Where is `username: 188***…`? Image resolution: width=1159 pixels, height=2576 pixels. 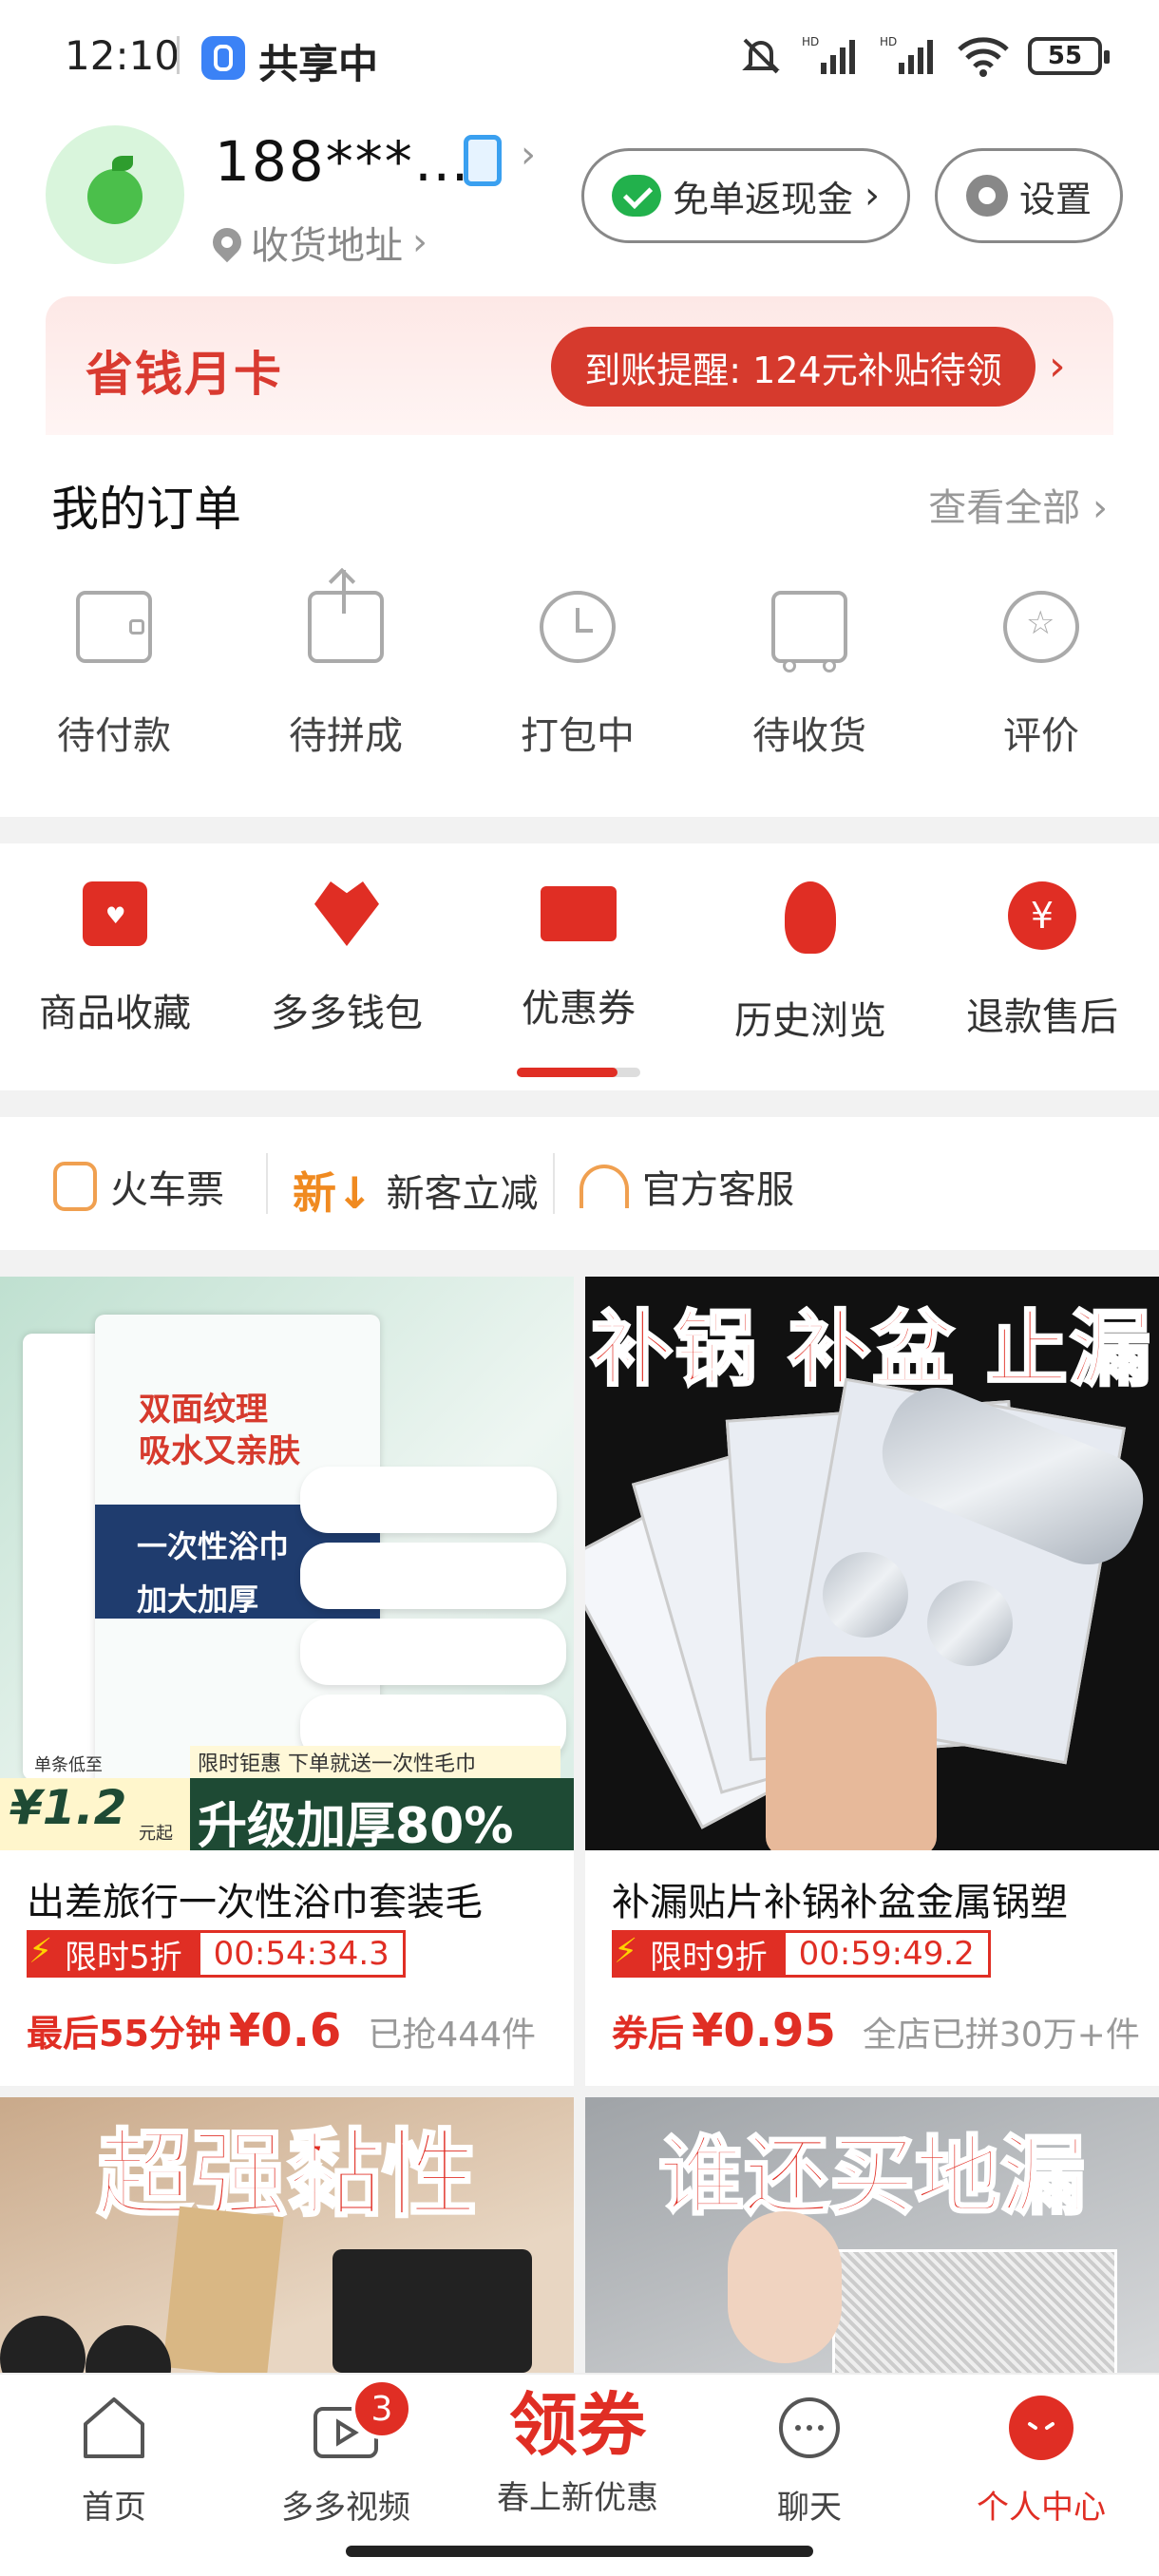 username: 188***… is located at coordinates (343, 161).